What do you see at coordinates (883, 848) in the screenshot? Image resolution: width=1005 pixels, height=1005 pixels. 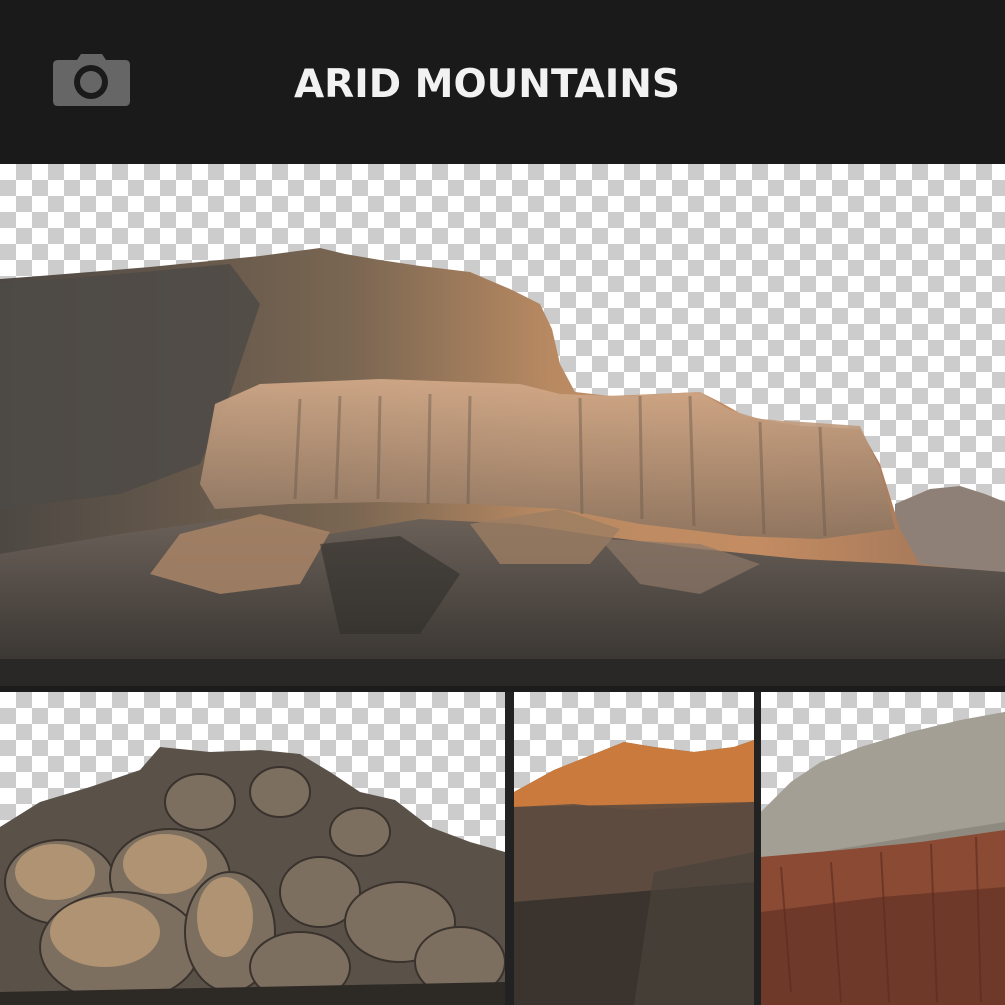 I see `red-rock-image` at bounding box center [883, 848].